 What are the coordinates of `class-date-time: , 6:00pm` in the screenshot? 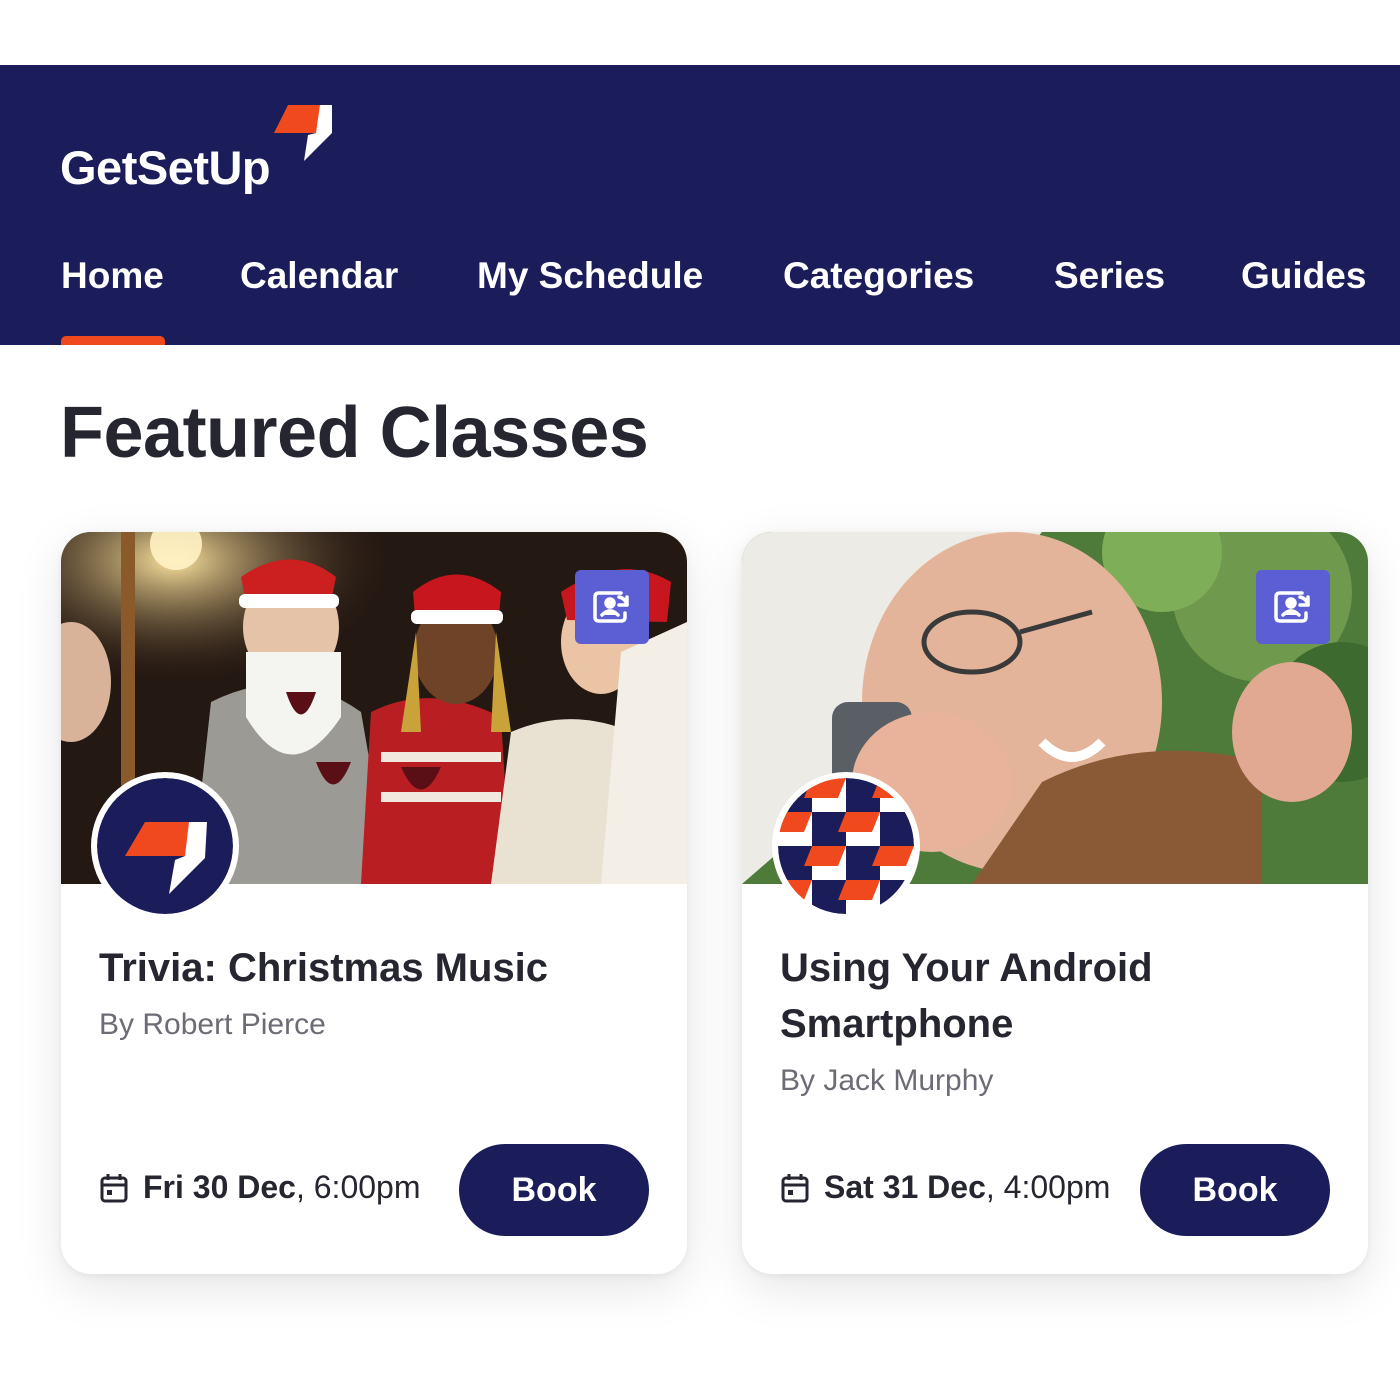 It's located at (358, 1187).